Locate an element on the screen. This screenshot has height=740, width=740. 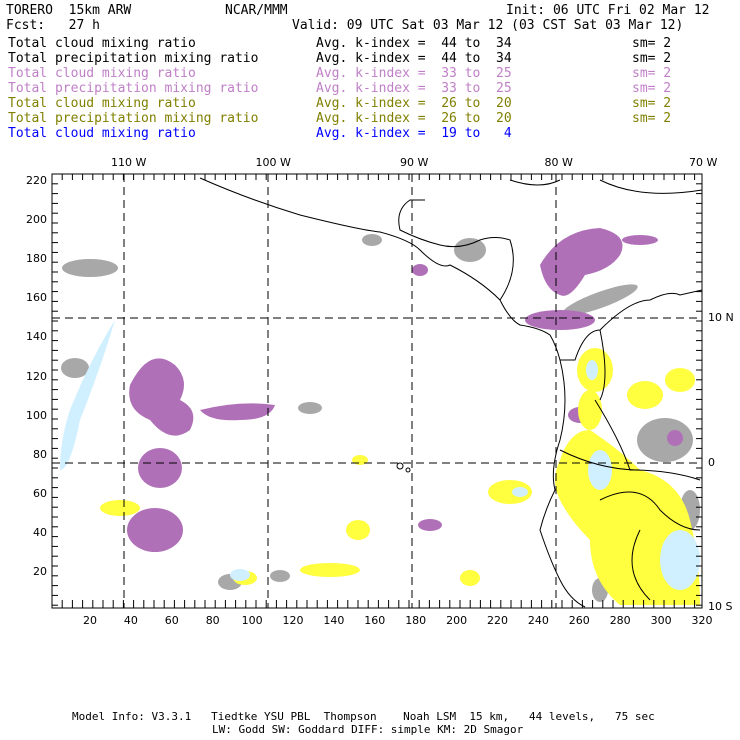
y-axis-label: 160 is located at coordinates (36, 298).